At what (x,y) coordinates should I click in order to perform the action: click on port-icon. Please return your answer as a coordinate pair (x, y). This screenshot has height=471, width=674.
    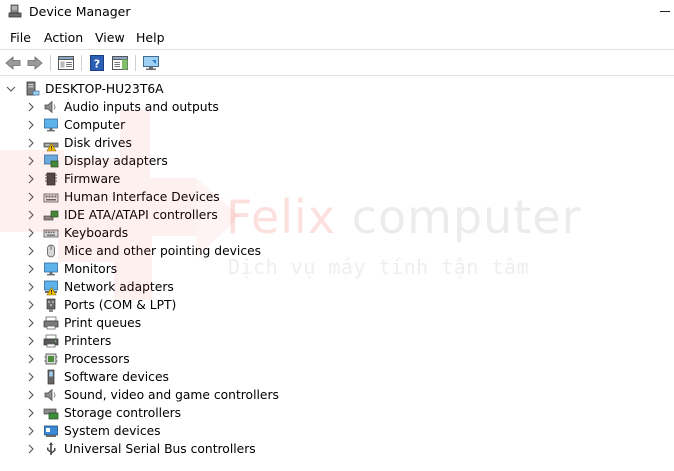
    Looking at the image, I should click on (51, 305).